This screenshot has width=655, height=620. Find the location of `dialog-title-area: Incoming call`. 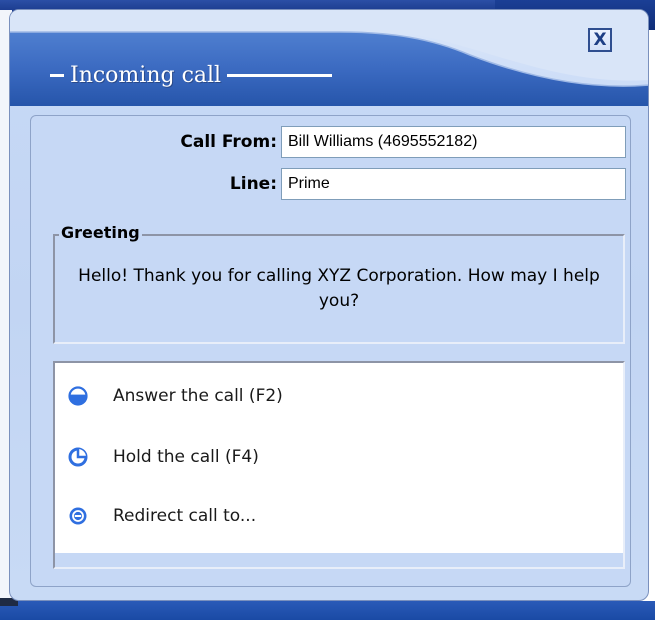

dialog-title-area: Incoming call is located at coordinates (191, 75).